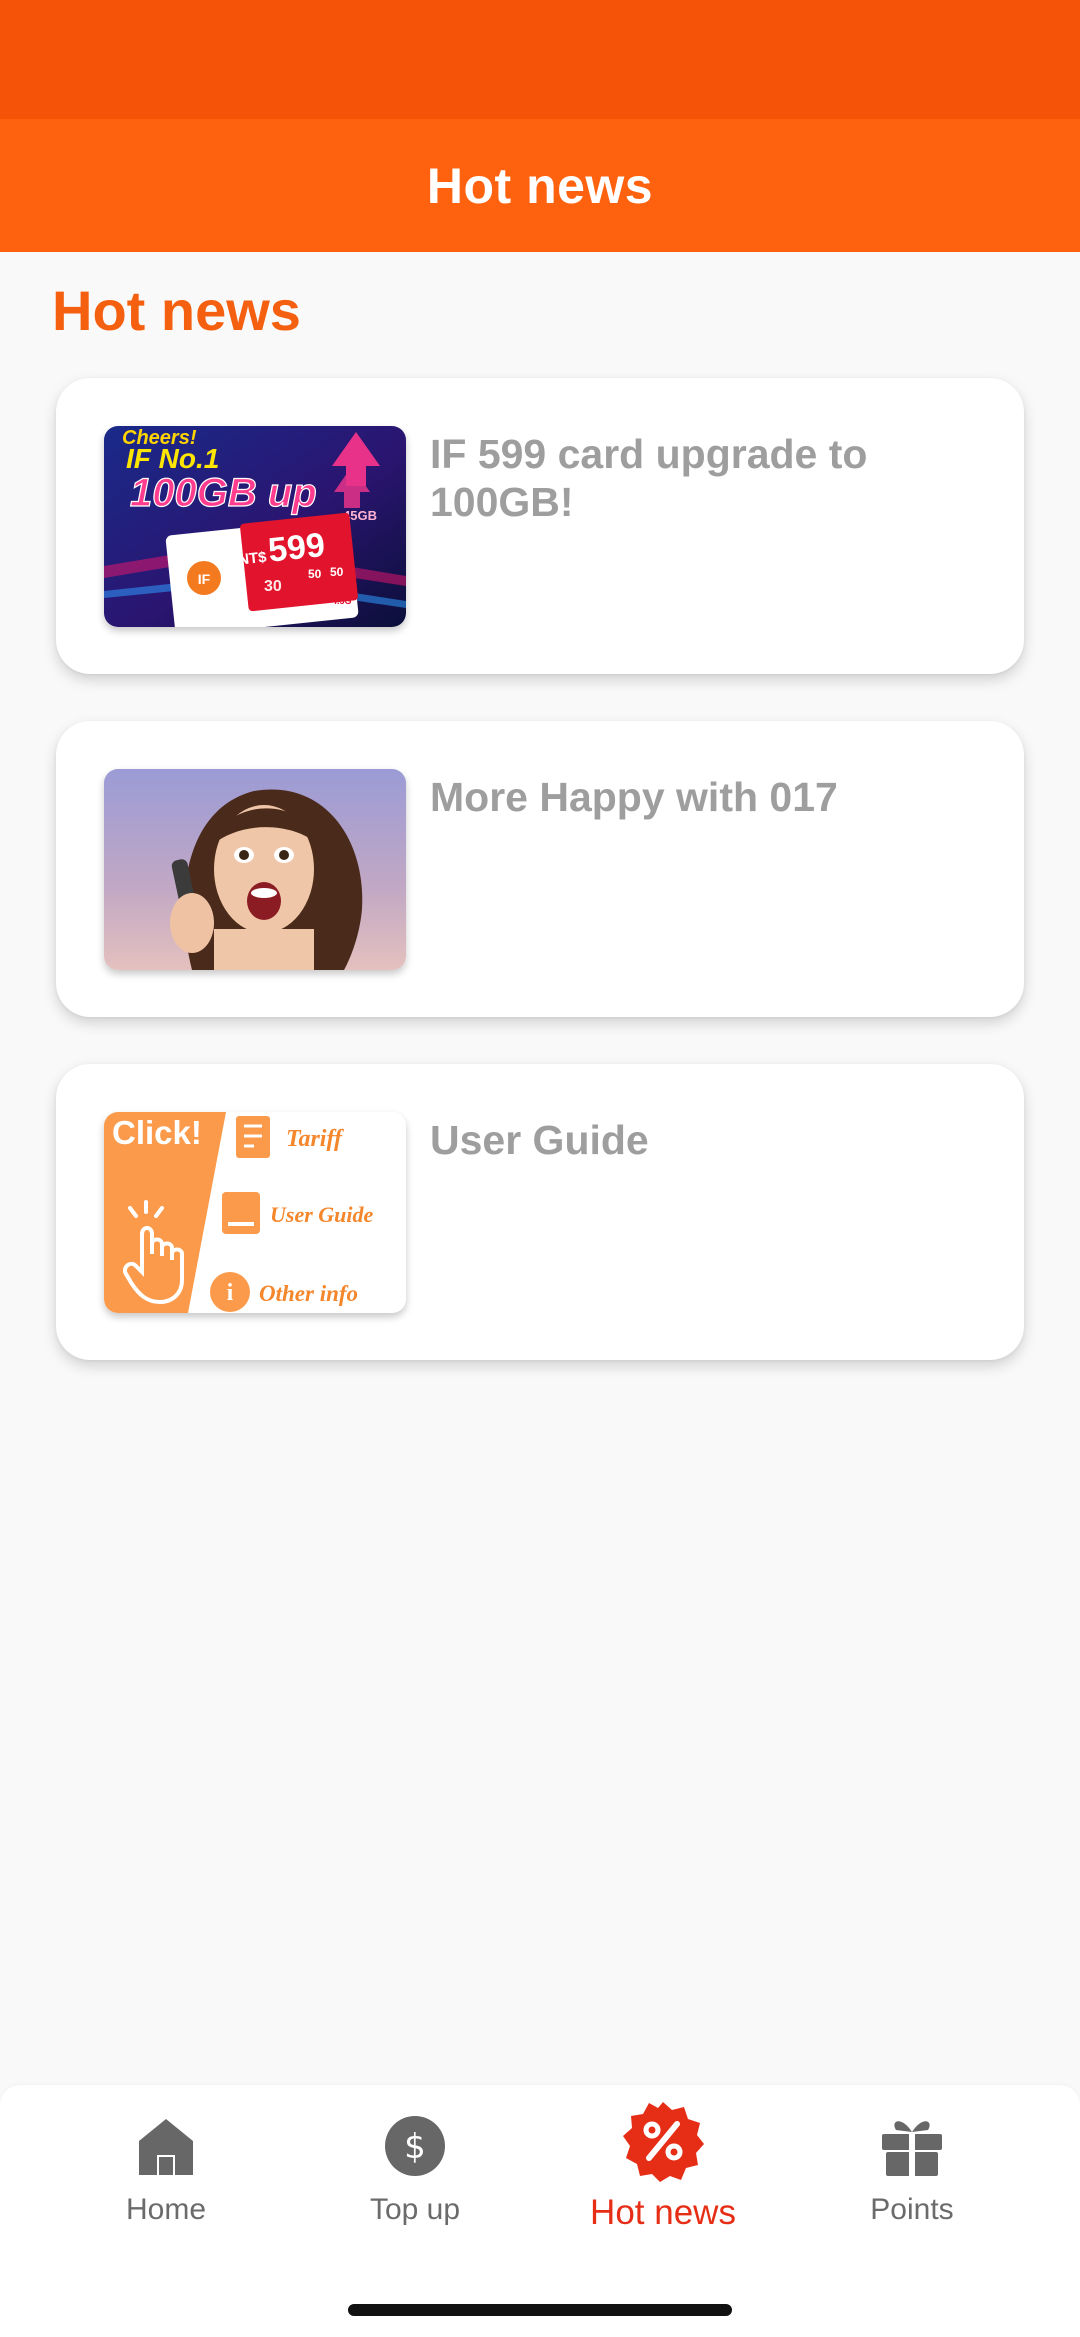 This screenshot has width=1080, height=2337. I want to click on nav-item-home: Home, so click(166, 2170).